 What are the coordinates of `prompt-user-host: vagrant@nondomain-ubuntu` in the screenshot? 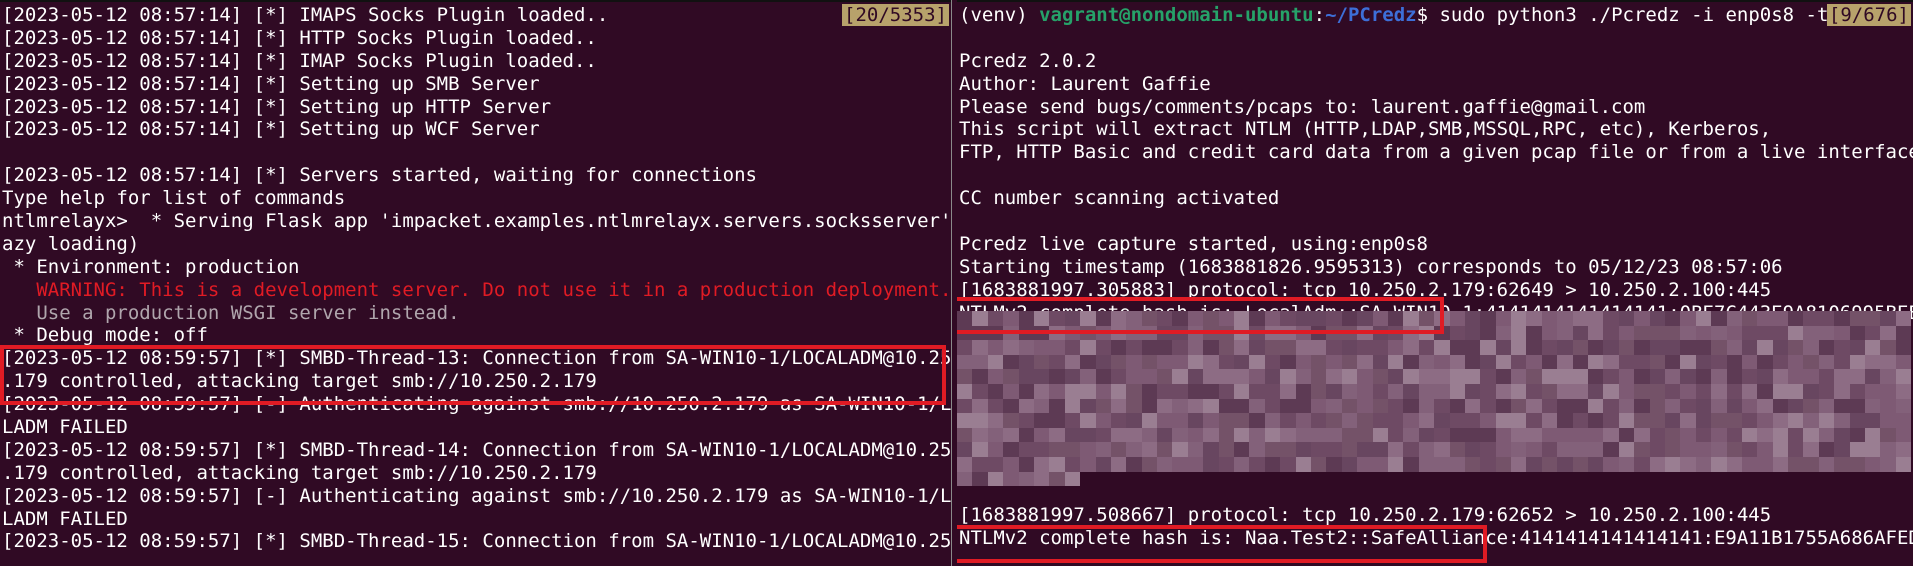 It's located at (1176, 15).